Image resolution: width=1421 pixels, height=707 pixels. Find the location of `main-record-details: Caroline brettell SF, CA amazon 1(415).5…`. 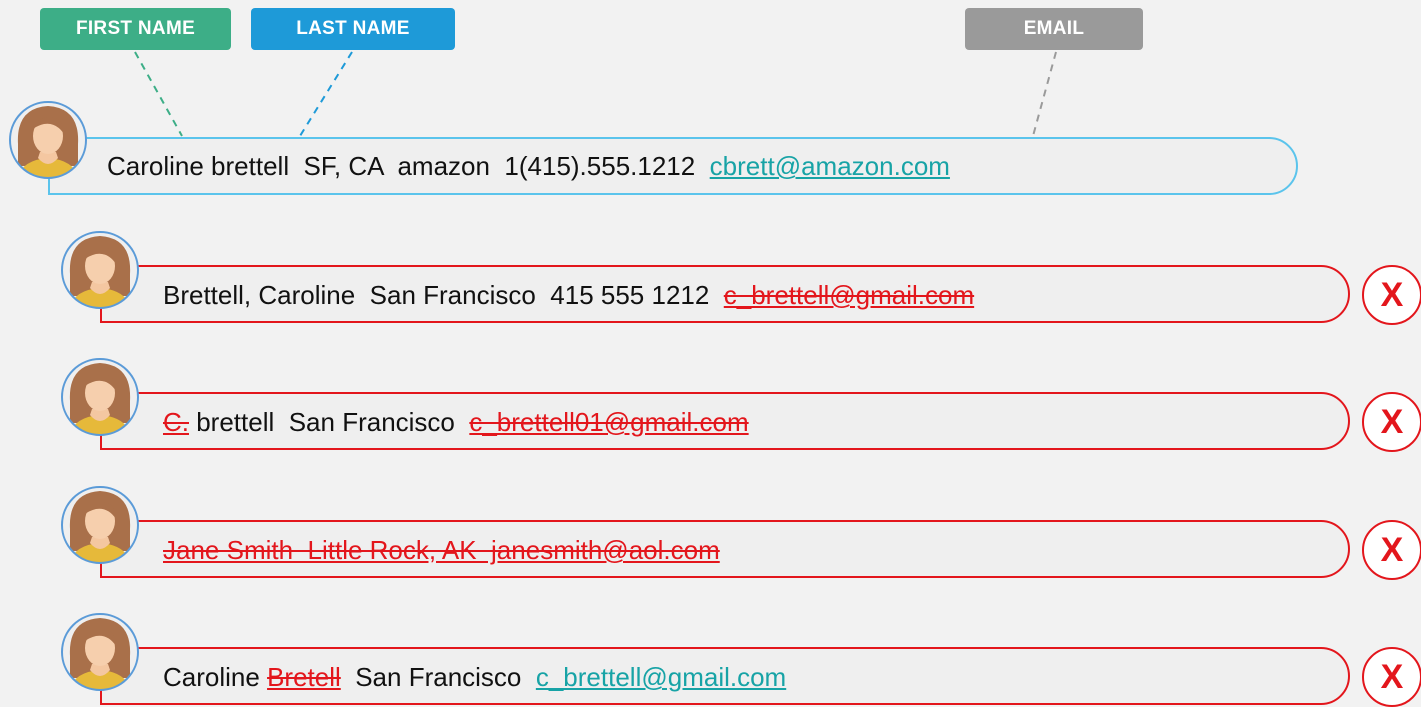

main-record-details: Caroline brettell SF, CA amazon 1(415).5… is located at coordinates (408, 166).